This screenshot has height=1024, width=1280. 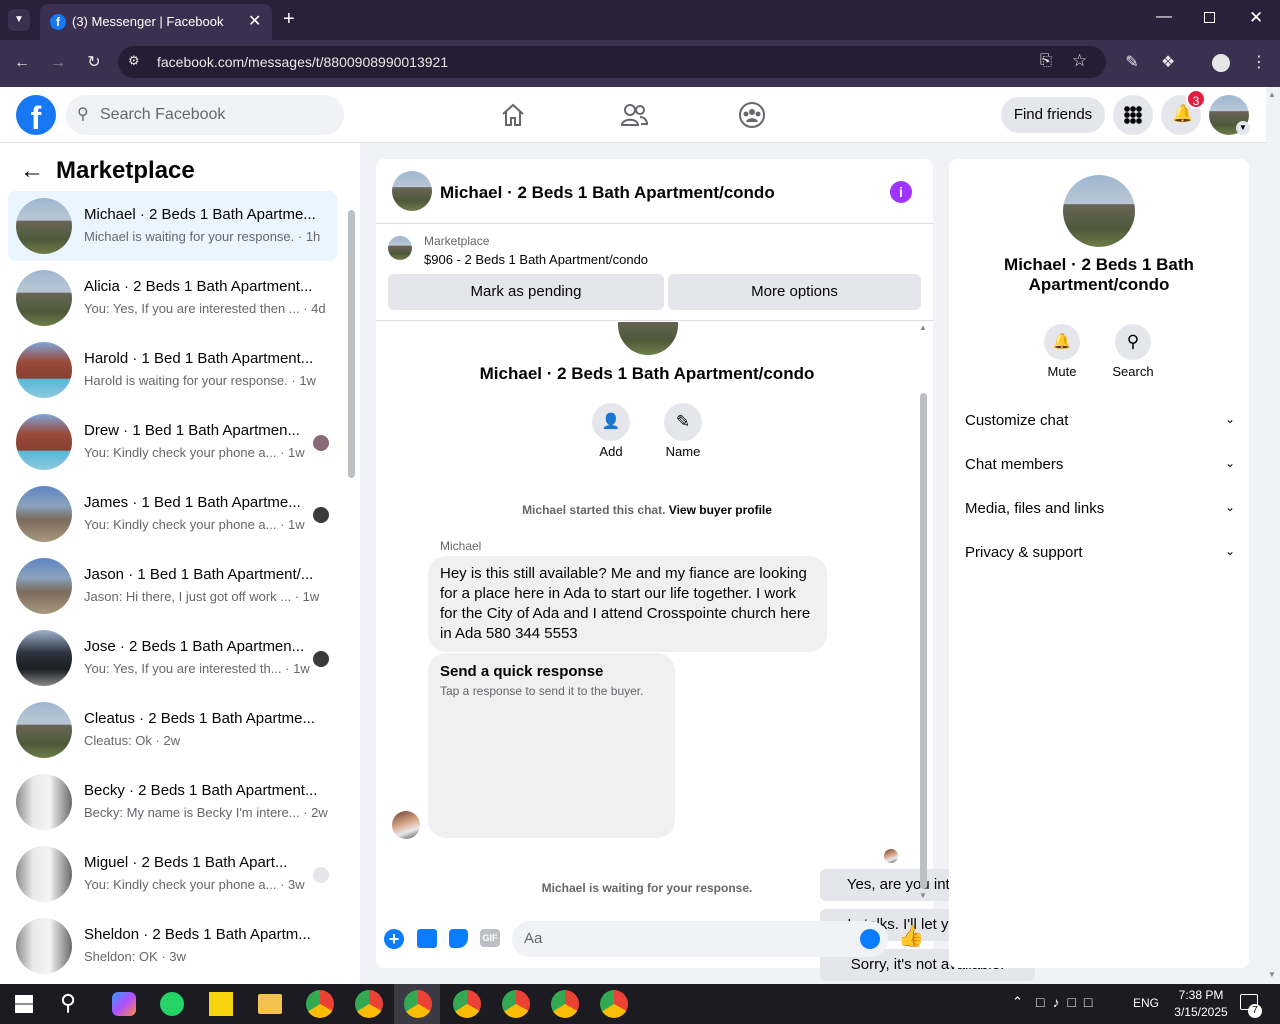 I want to click on home-icon, so click(x=513, y=115).